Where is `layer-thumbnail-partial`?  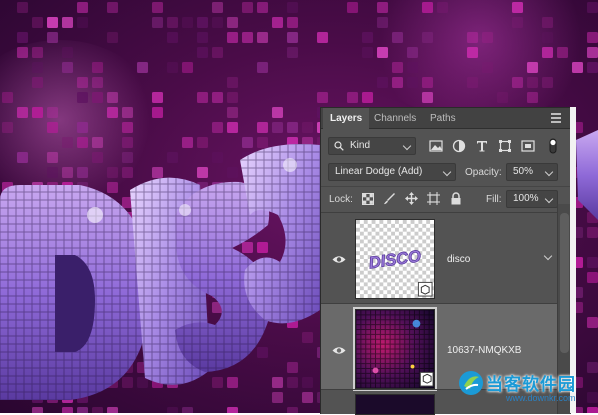 layer-thumbnail-partial is located at coordinates (395, 404).